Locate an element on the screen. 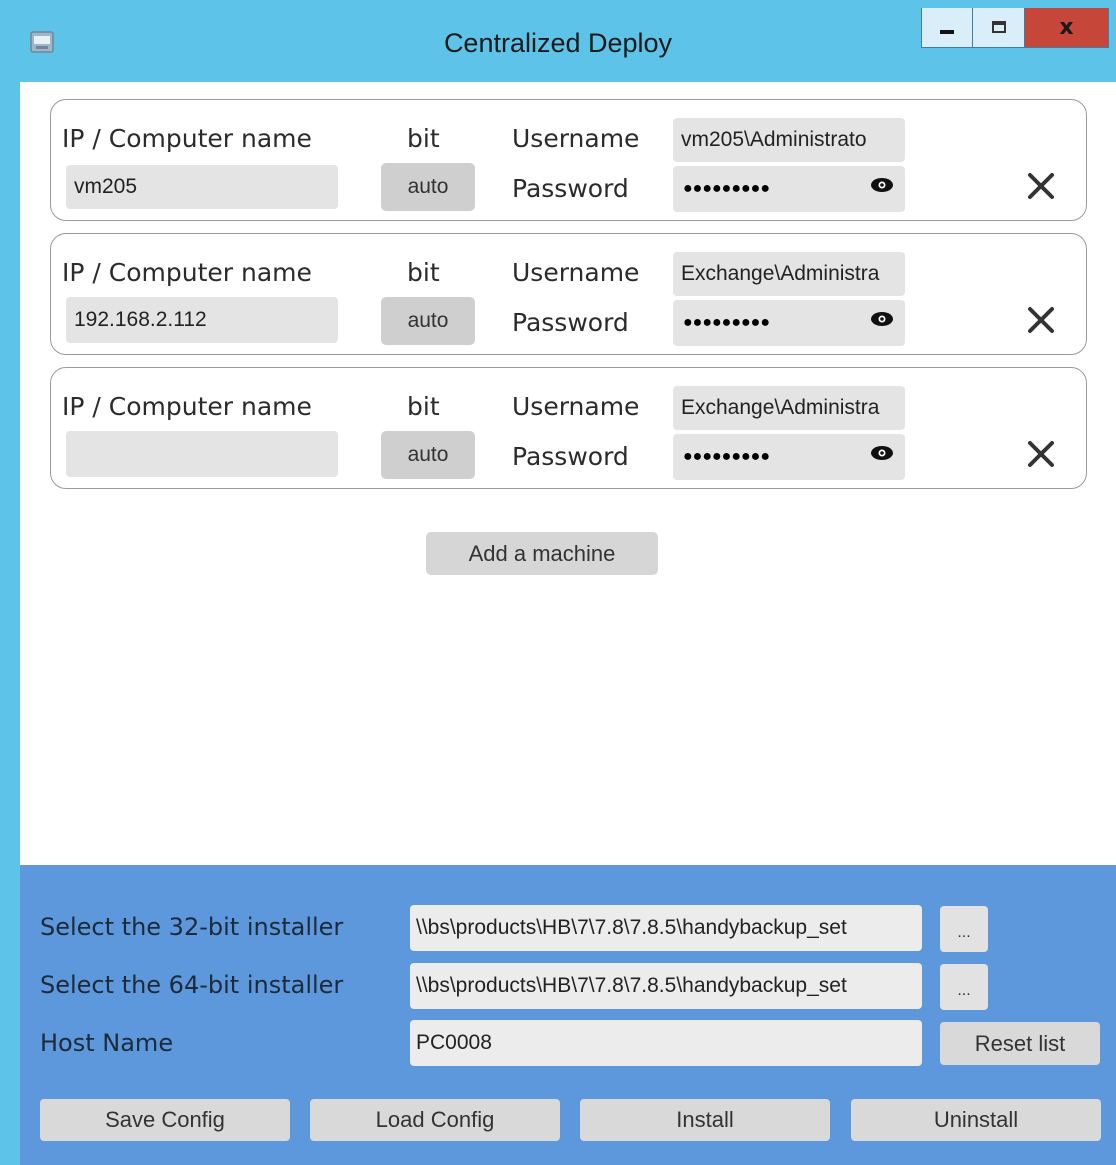 The width and height of the screenshot is (1116, 1165). host-name-label: Host Name is located at coordinates (107, 1043).